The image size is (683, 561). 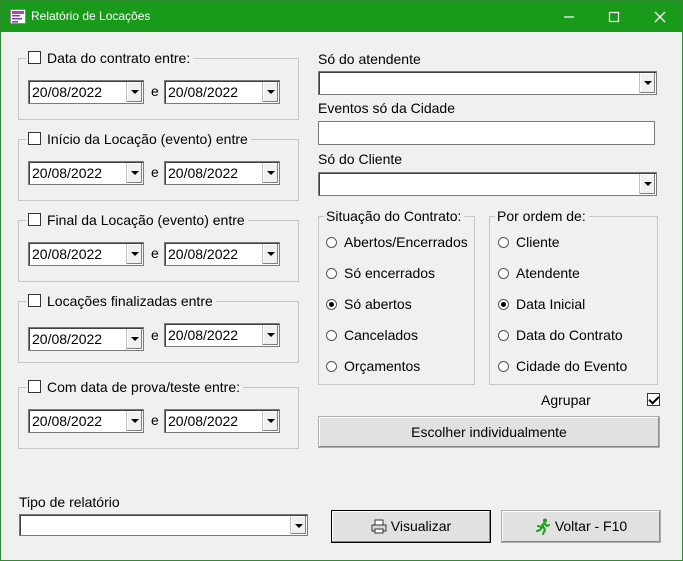 I want to click on window-title: Relatório de Locações, so click(x=91, y=16).